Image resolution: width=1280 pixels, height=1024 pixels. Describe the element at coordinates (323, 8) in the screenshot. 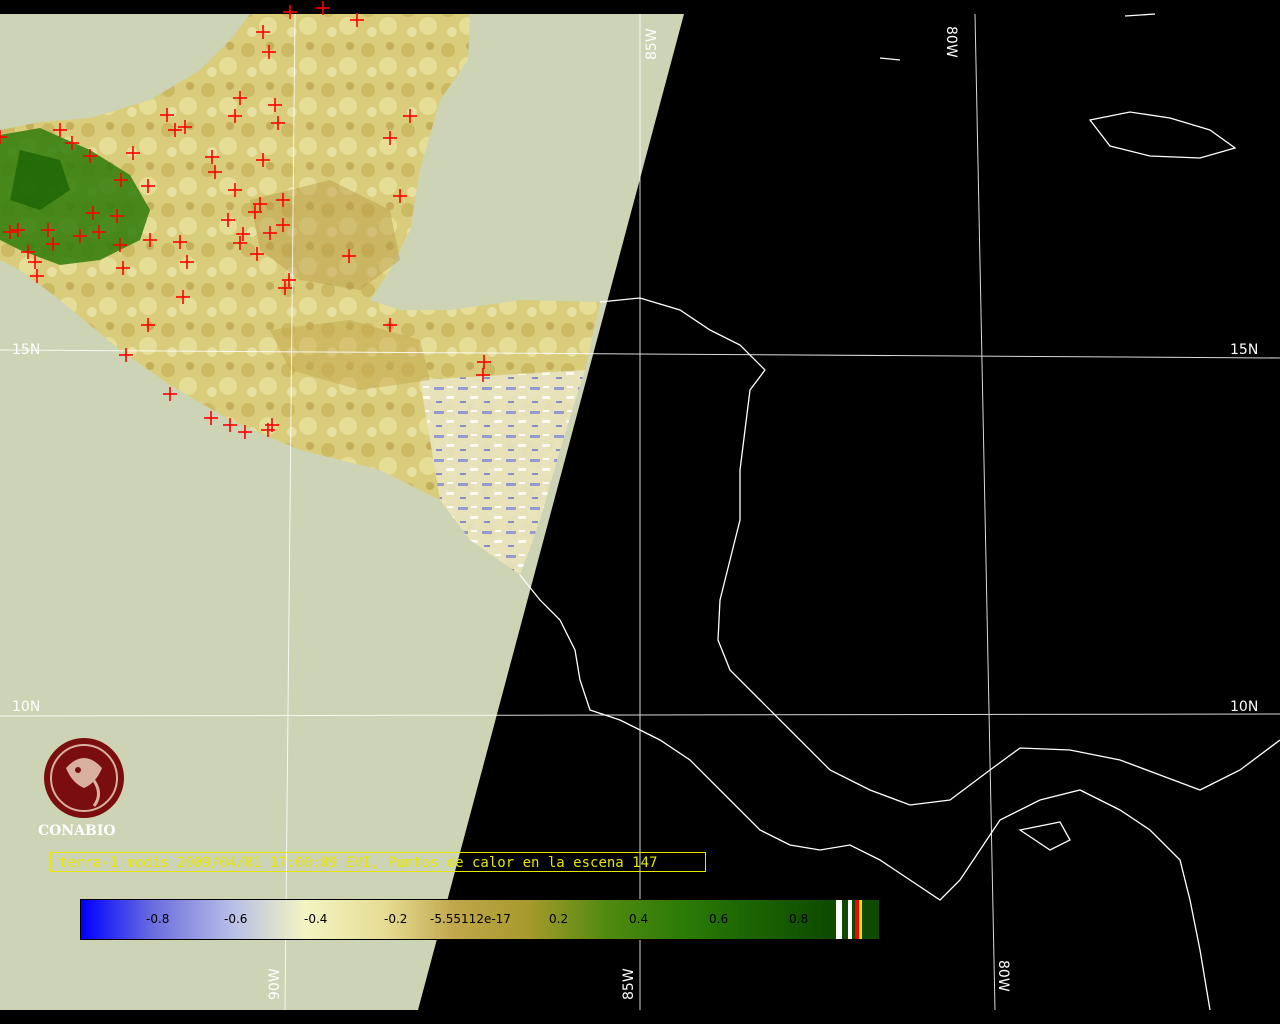

I see `hotspot-marker` at that location.